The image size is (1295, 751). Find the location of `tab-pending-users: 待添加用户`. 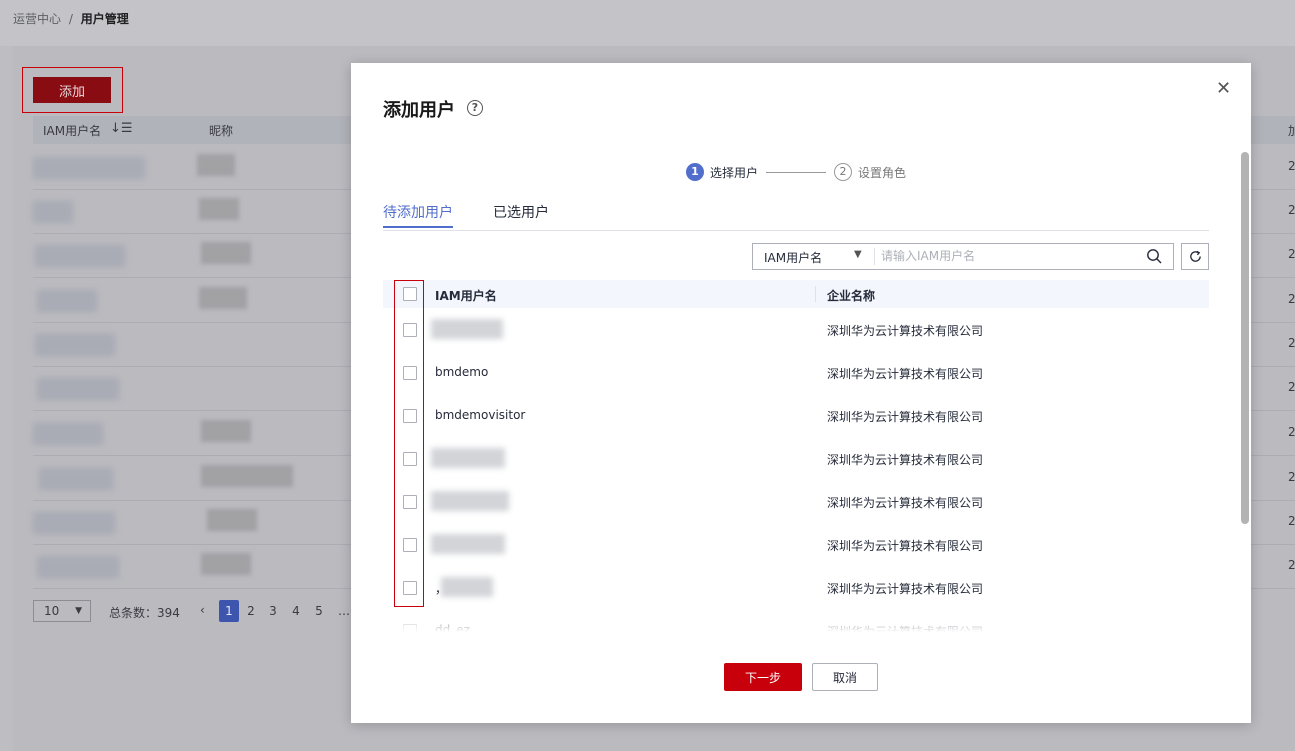

tab-pending-users: 待添加用户 is located at coordinates (418, 212).